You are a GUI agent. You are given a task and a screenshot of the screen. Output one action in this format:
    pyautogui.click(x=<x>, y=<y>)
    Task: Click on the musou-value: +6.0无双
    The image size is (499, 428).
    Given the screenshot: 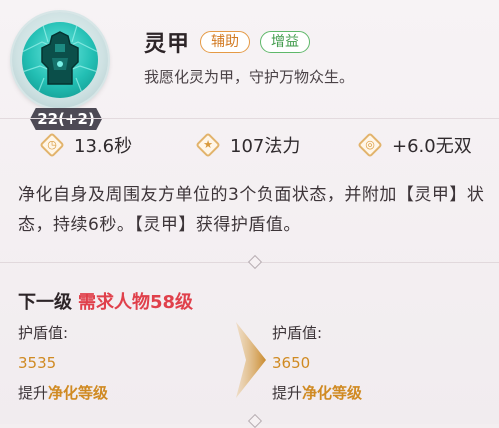 What is the action you would take?
    pyautogui.click(x=432, y=146)
    